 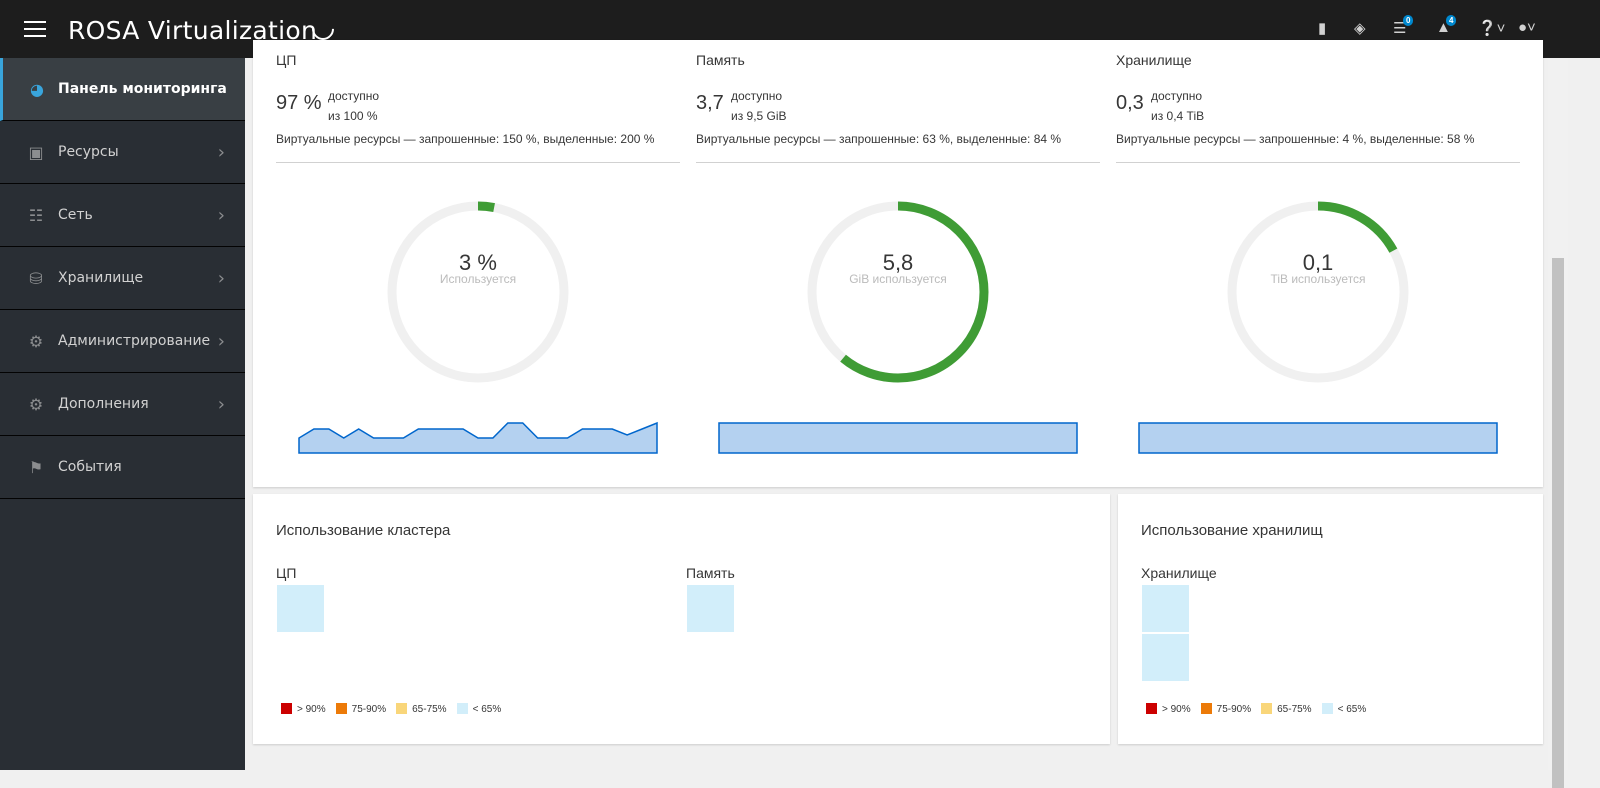 What do you see at coordinates (710, 103) in the screenshot?
I see `available-value: 3,7` at bounding box center [710, 103].